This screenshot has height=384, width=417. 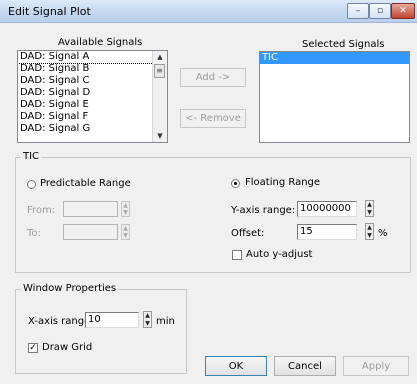 I want to click on offset-spinner: ▲ ▼, so click(x=369, y=231).